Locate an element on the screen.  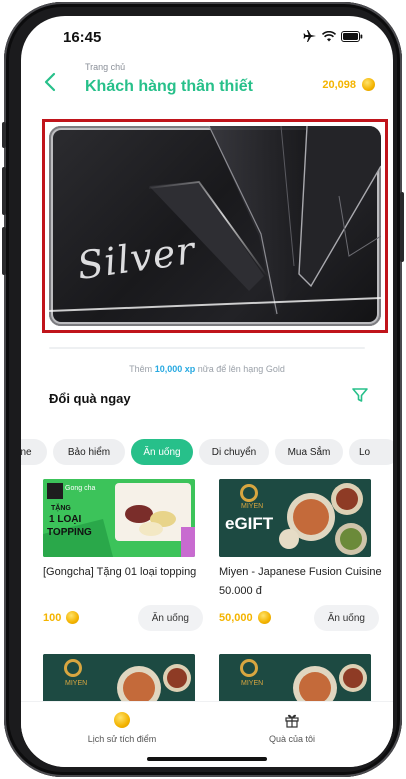
egift-label: eGIFT is located at coordinates (249, 523).